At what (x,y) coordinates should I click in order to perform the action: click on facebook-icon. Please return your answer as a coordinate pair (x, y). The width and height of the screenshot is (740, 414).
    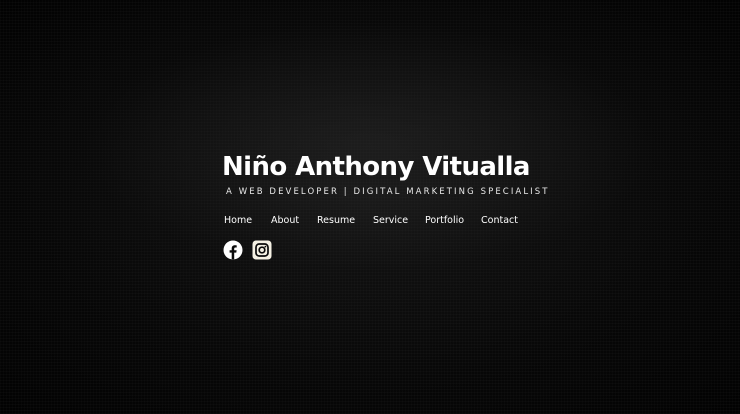
    Looking at the image, I should click on (233, 250).